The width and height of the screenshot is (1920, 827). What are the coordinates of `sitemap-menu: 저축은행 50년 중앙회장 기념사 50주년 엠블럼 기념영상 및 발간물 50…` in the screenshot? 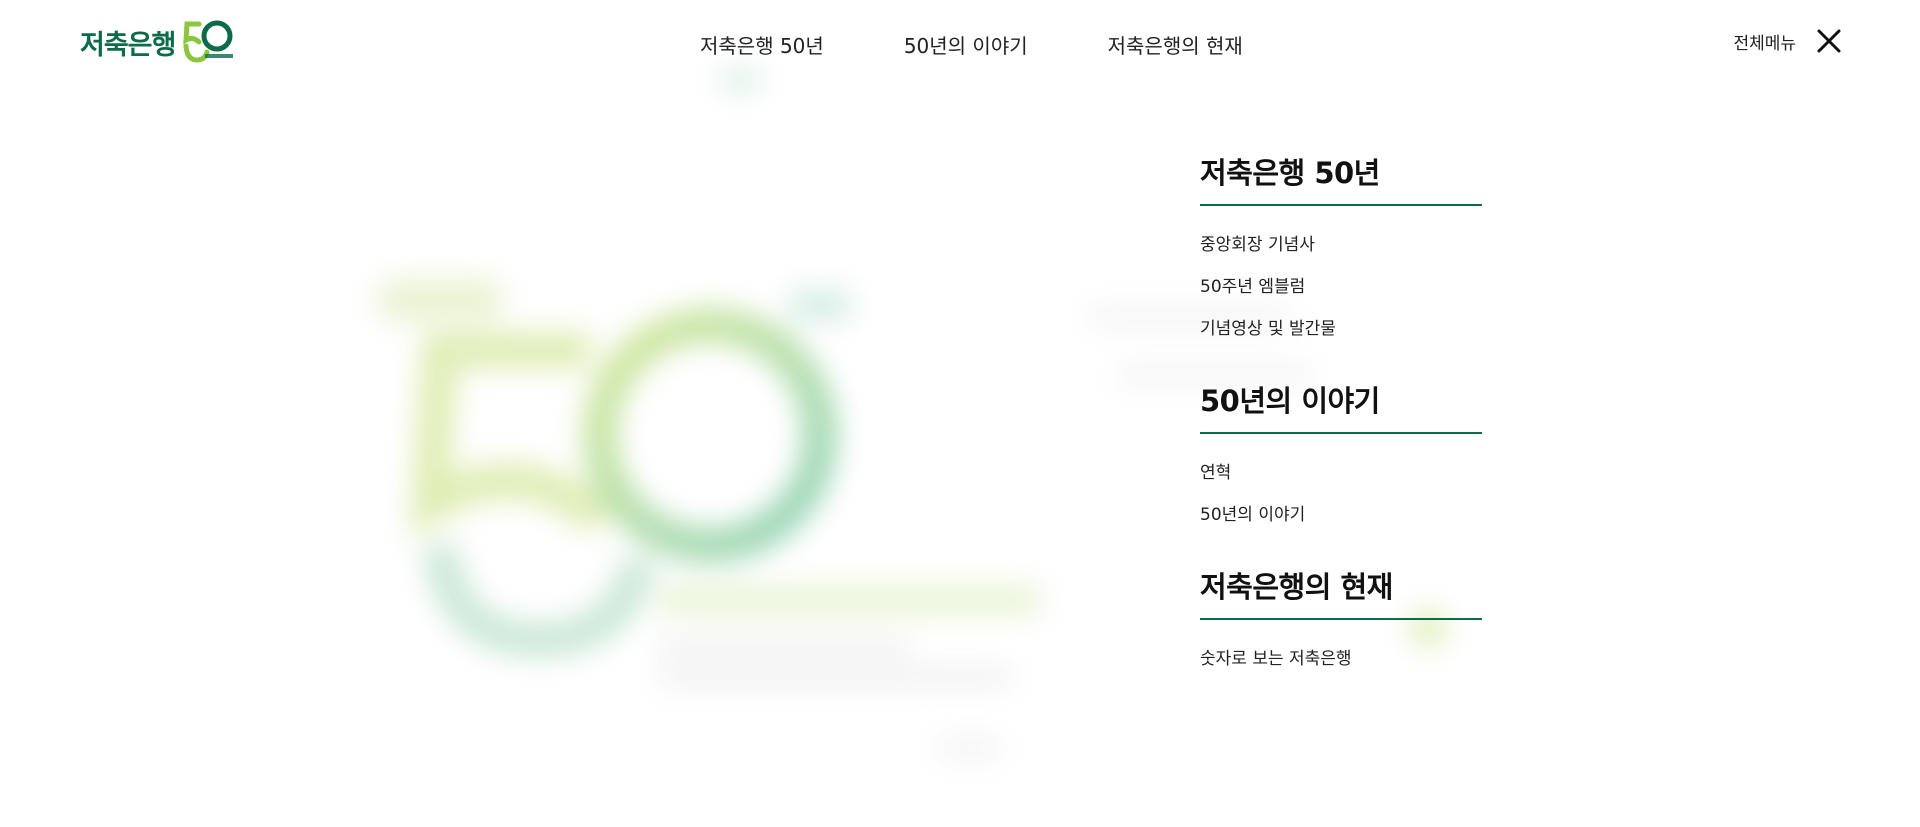 It's located at (1341, 429).